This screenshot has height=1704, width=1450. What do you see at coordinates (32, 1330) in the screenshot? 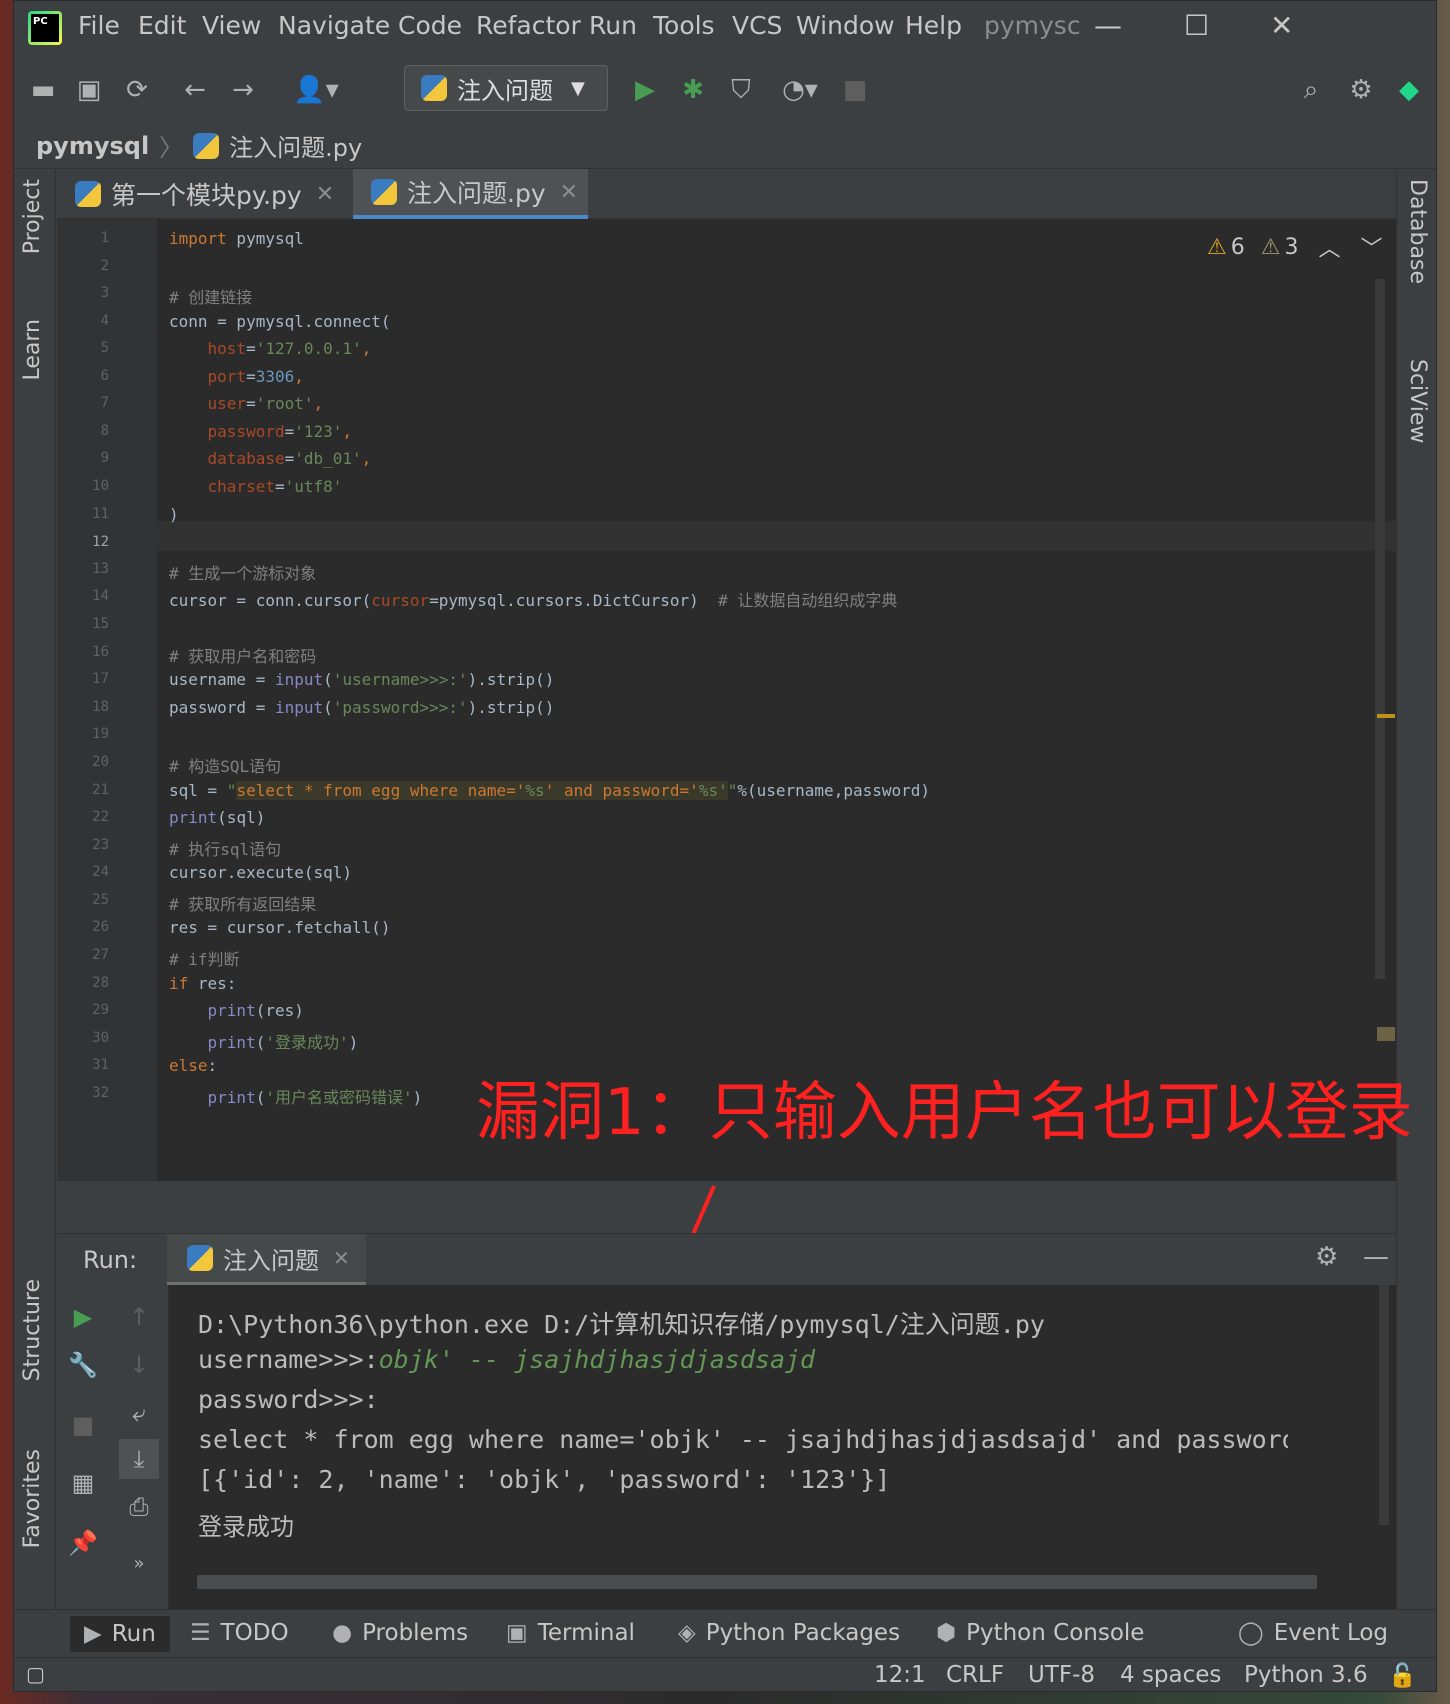
I see `structure-tool-tab: Structure` at bounding box center [32, 1330].